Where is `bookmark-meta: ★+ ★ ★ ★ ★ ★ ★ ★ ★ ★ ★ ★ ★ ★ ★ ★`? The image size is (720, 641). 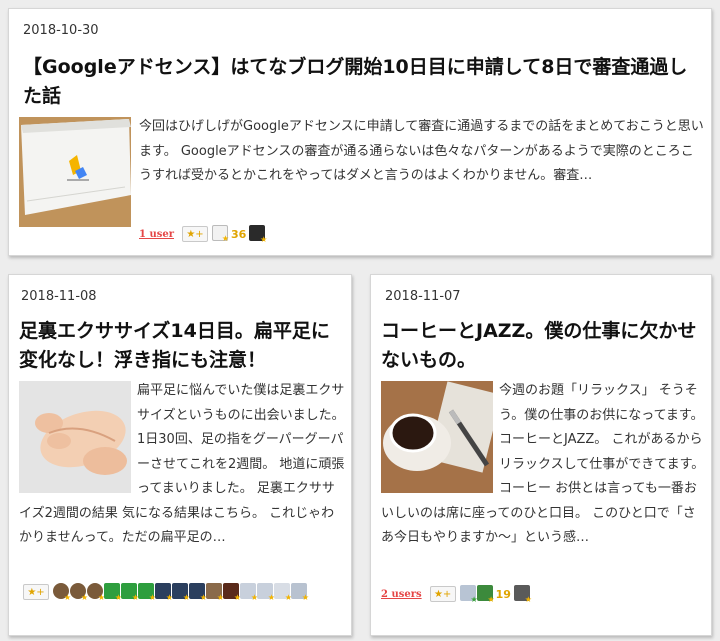
bookmark-meta: ★+ ★ ★ ★ ★ ★ ★ ★ ★ ★ ★ ★ ★ ★ ★ ★ is located at coordinates (183, 592).